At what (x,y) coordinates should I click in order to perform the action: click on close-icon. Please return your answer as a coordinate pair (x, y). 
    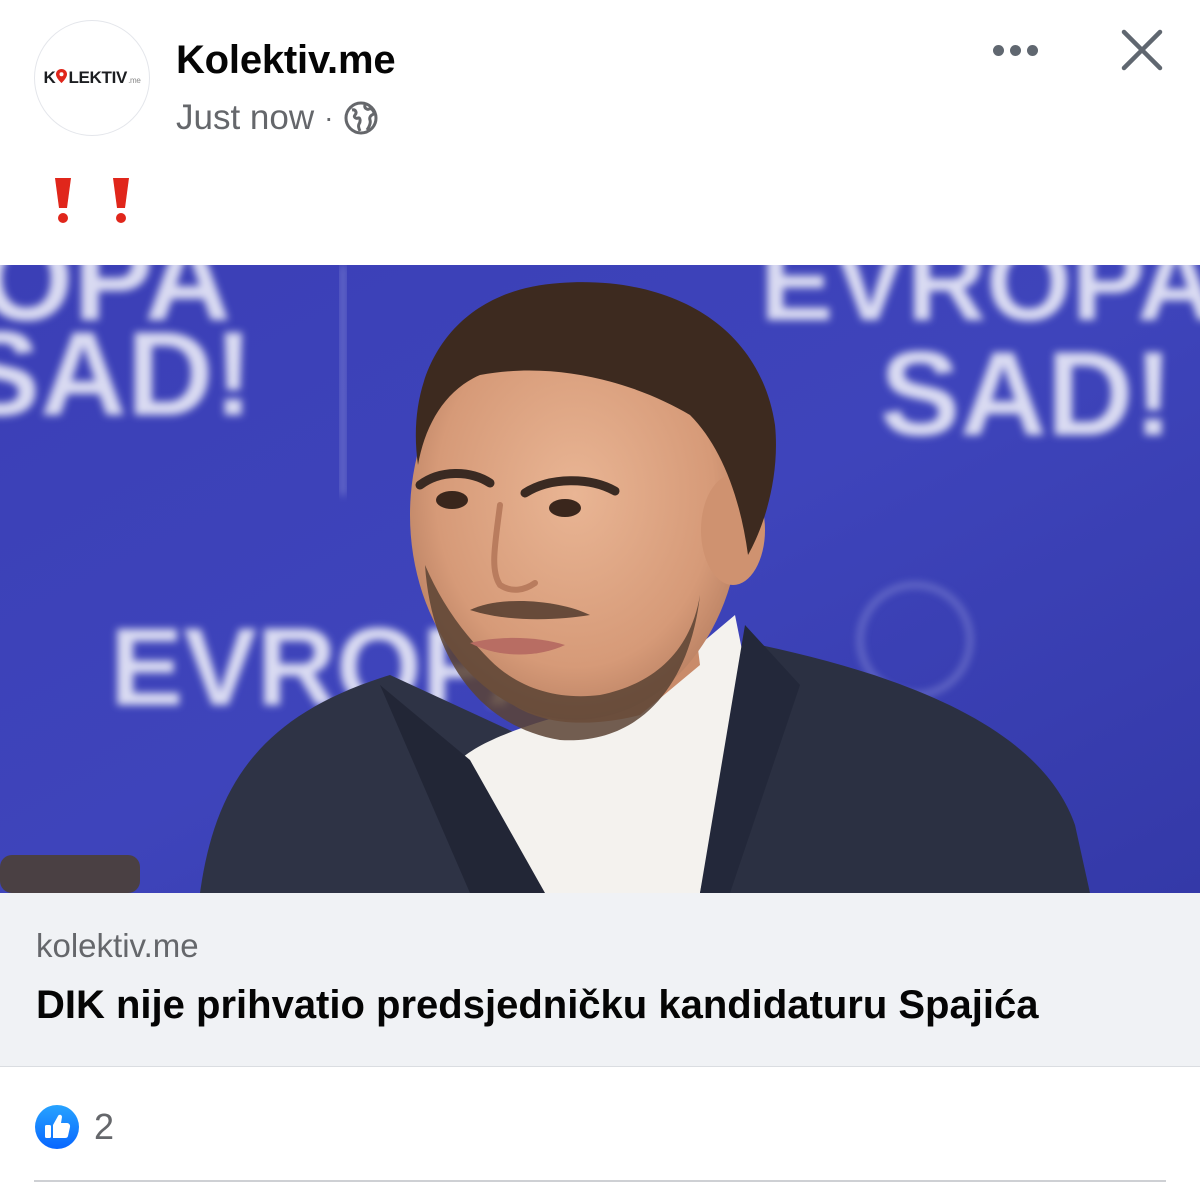
    Looking at the image, I should click on (1142, 50).